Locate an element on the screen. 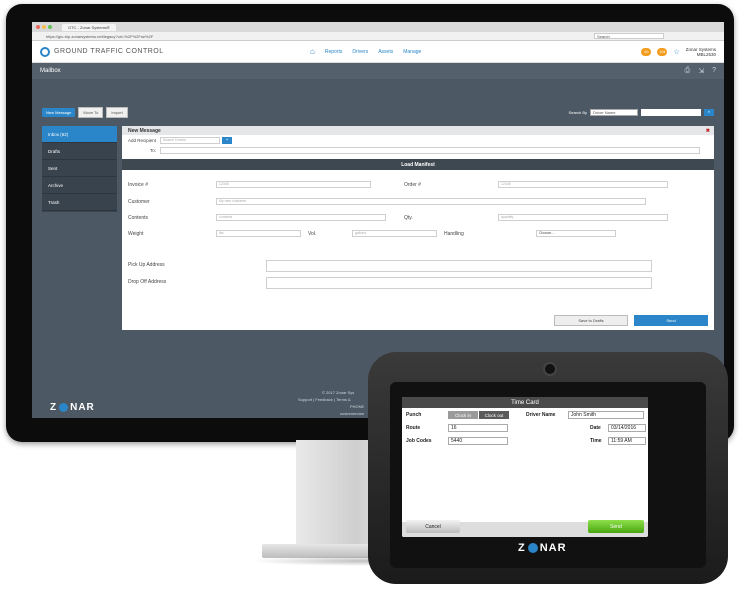  to-field is located at coordinates (430, 150).